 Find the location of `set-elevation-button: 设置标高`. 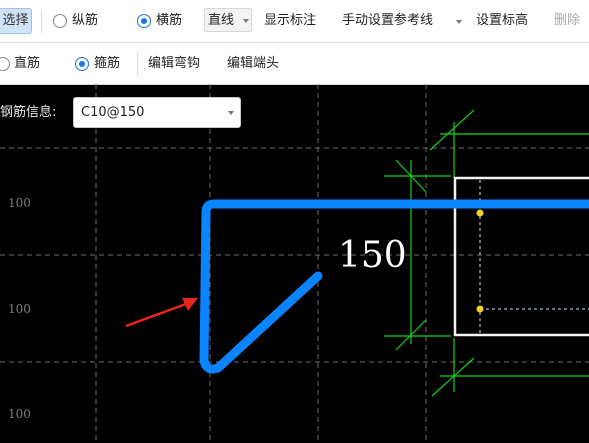

set-elevation-button: 设置标高 is located at coordinates (502, 21).